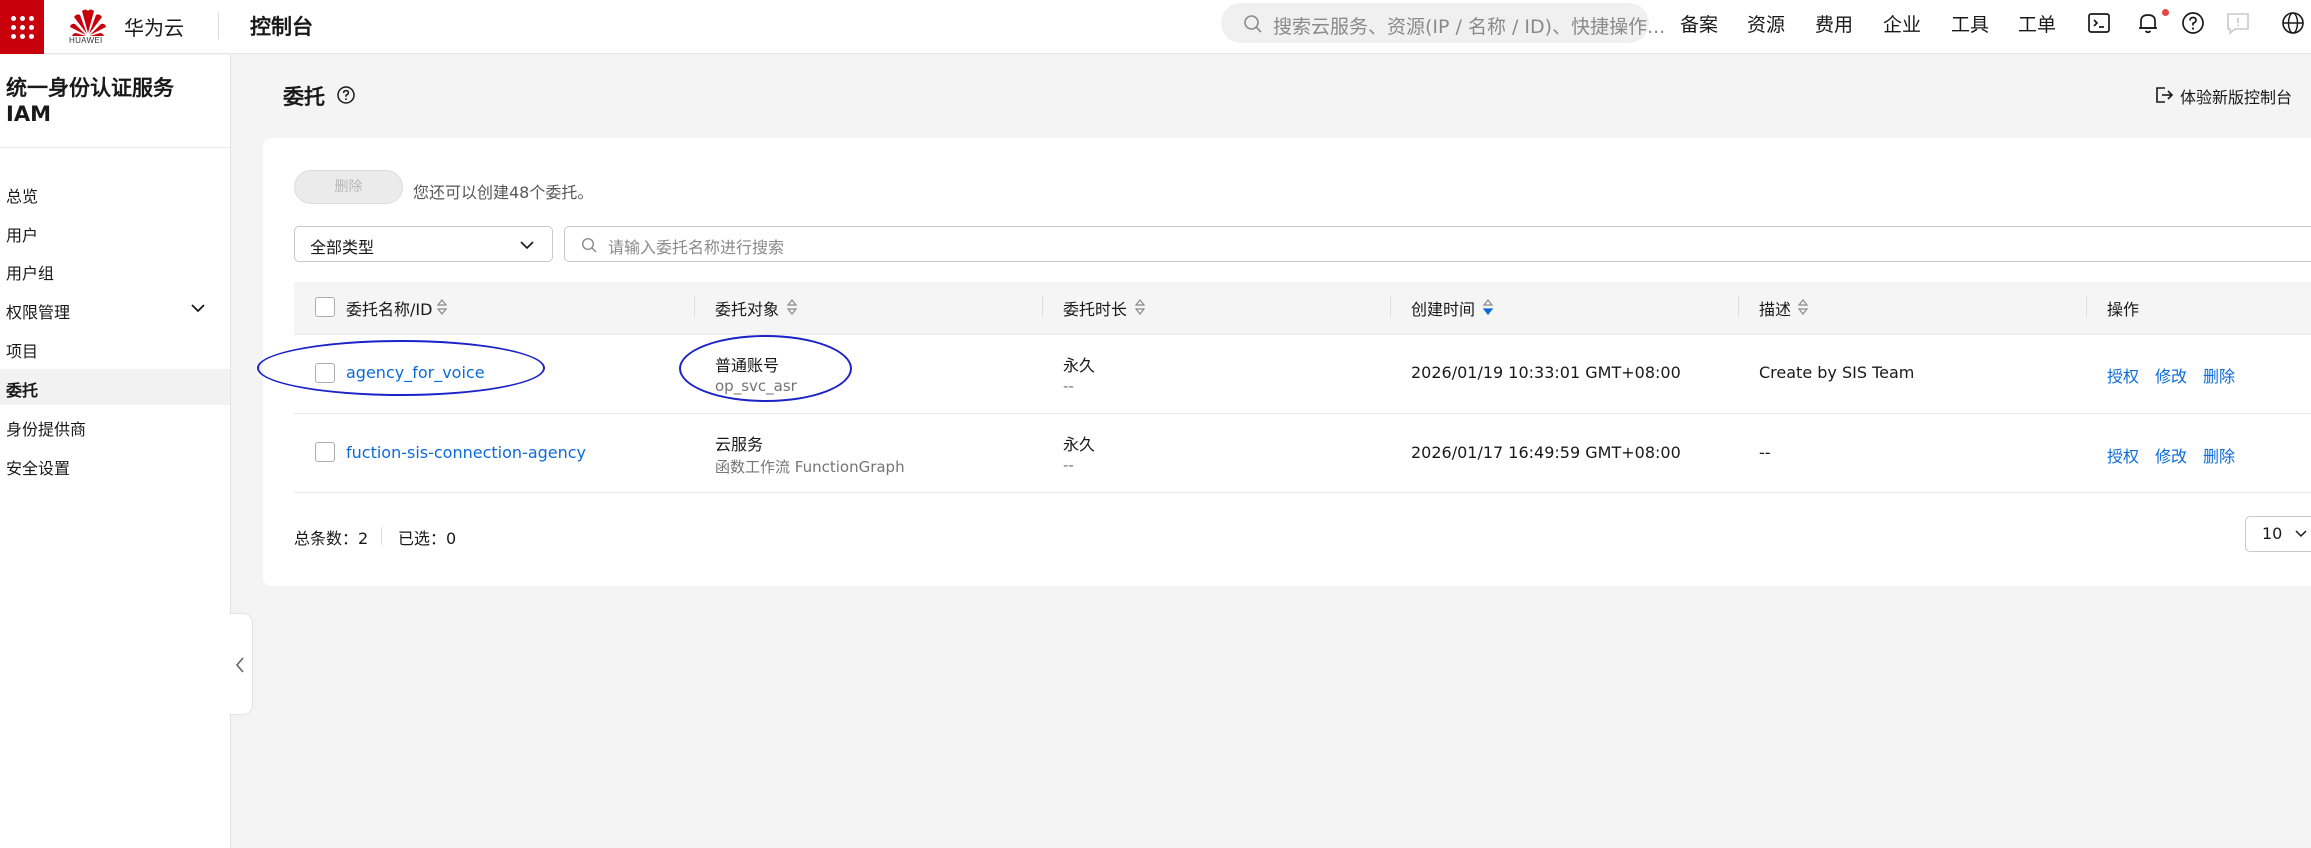  What do you see at coordinates (115, 270) in the screenshot?
I see `sidebar-item-user-groups: 用户组` at bounding box center [115, 270].